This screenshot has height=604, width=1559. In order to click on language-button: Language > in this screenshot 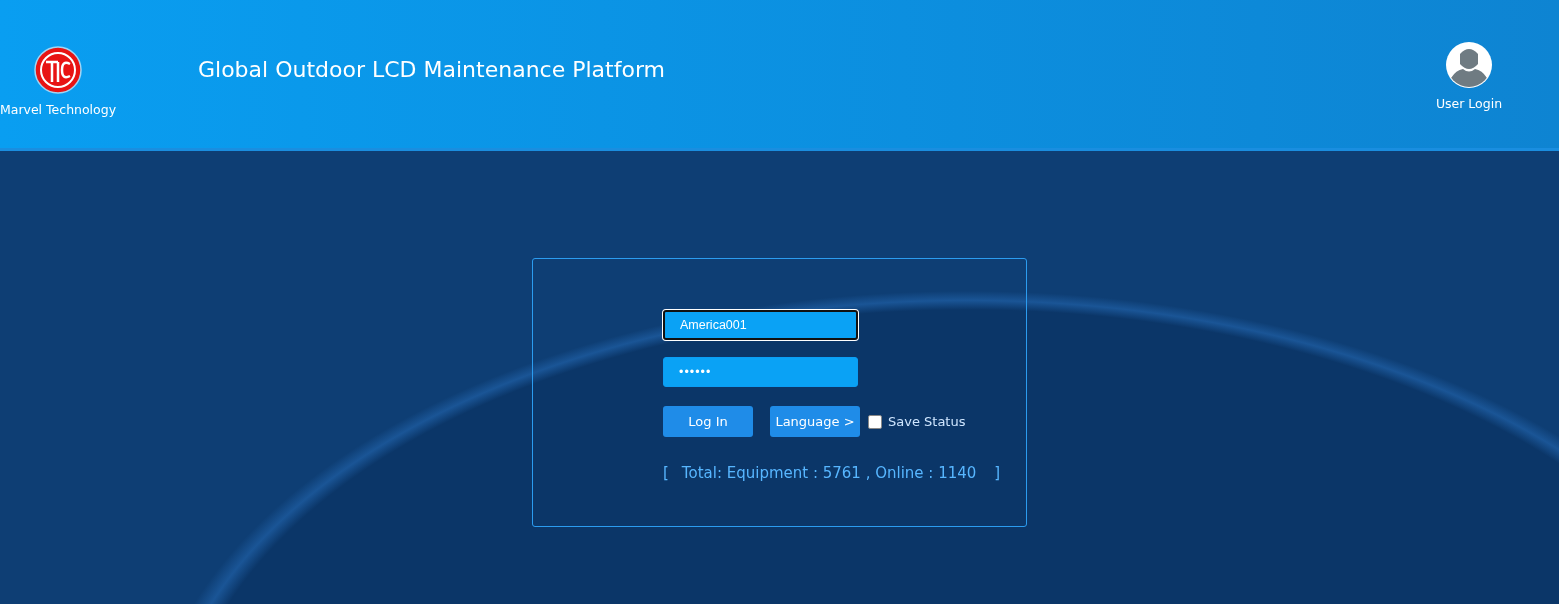, I will do `click(815, 421)`.